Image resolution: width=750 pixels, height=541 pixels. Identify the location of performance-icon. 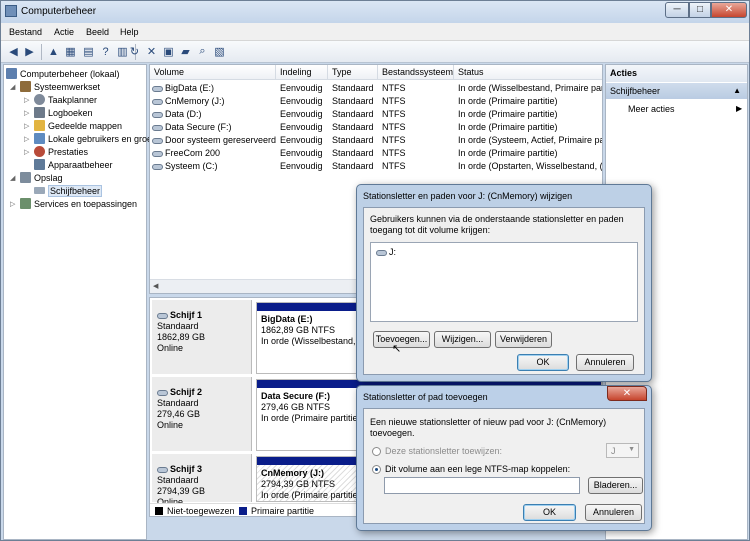
(39, 151).